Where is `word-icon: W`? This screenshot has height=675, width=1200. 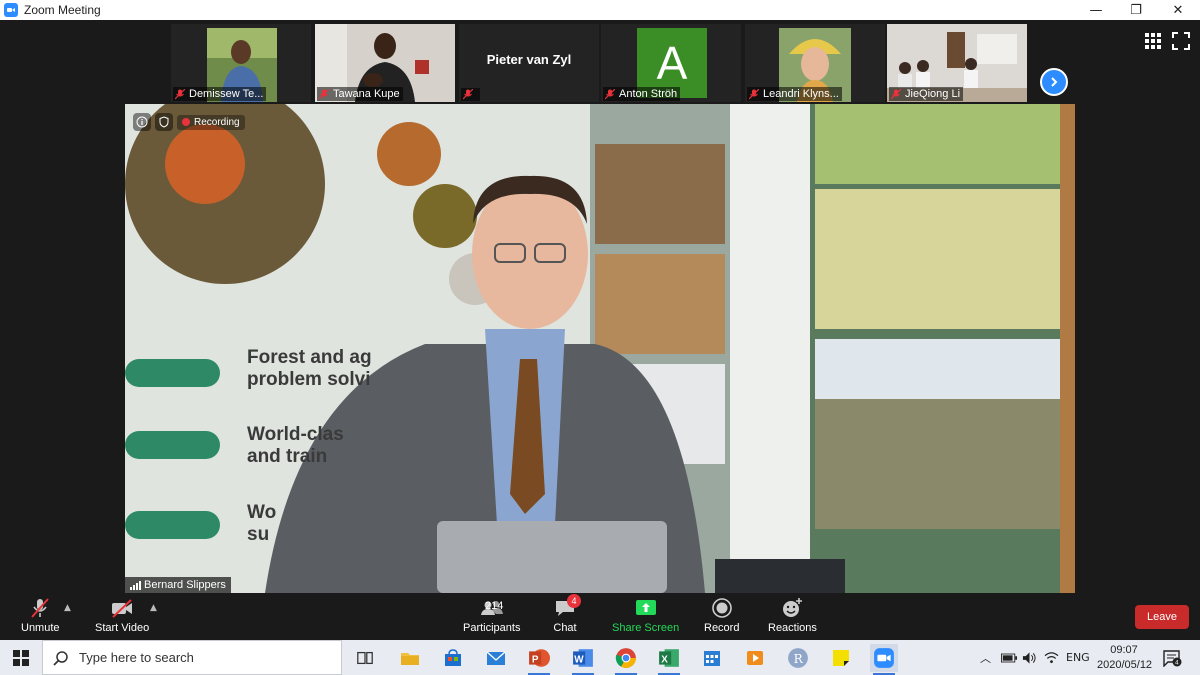 word-icon: W is located at coordinates (583, 659).